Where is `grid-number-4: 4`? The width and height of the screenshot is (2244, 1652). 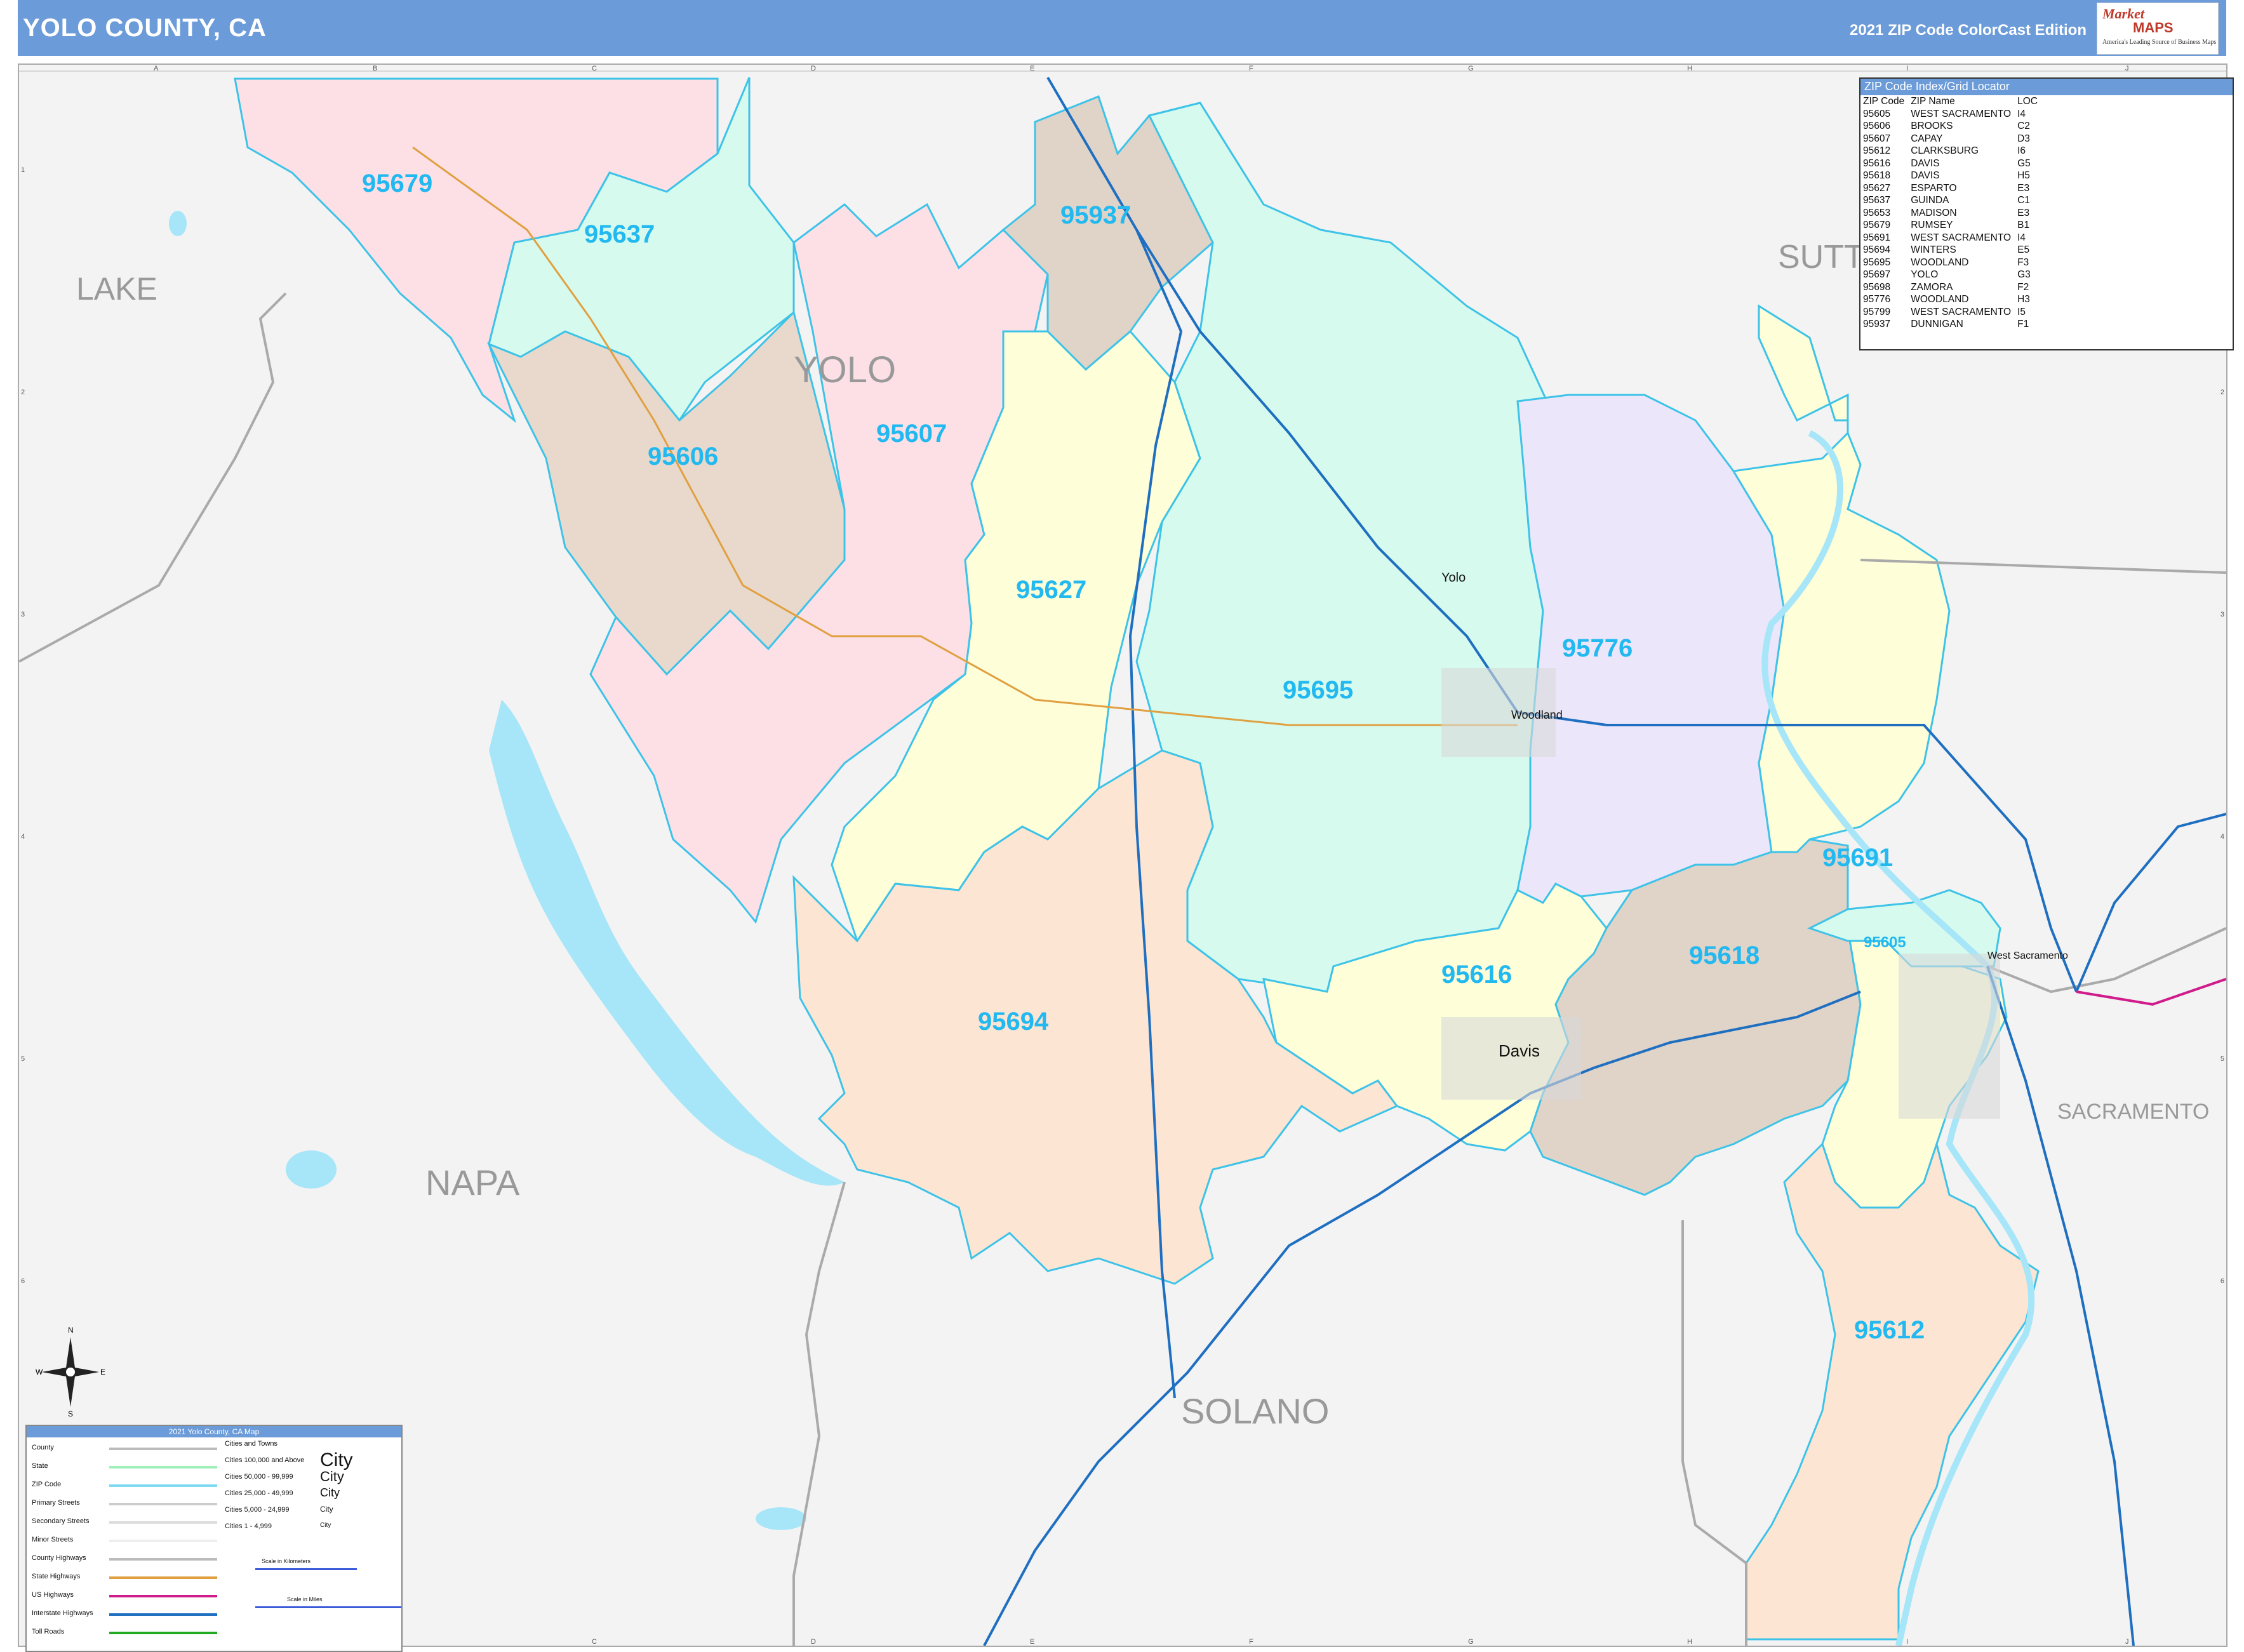
grid-number-4: 4 is located at coordinates (23, 837).